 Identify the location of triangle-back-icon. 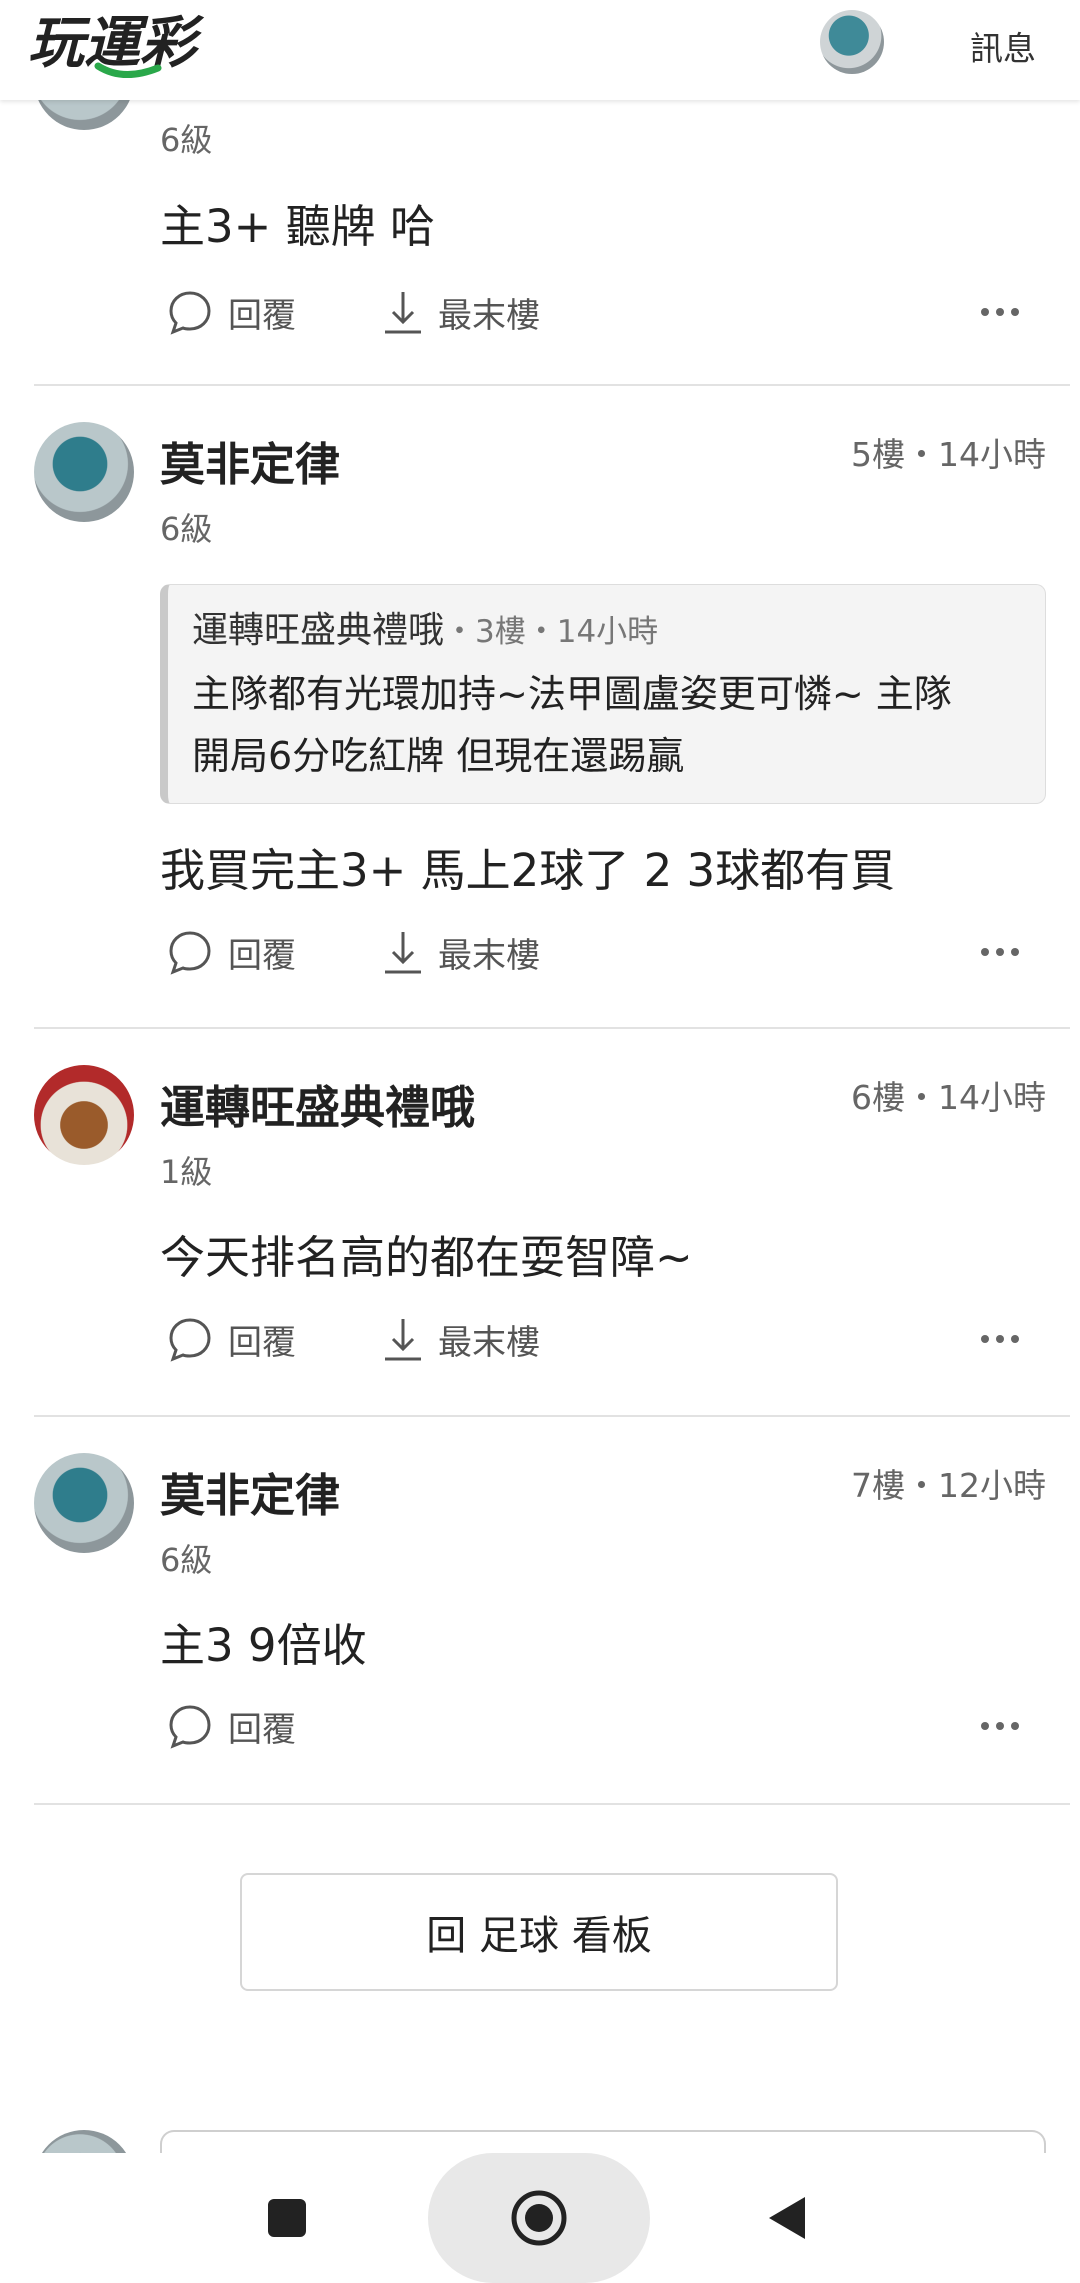
(787, 2218).